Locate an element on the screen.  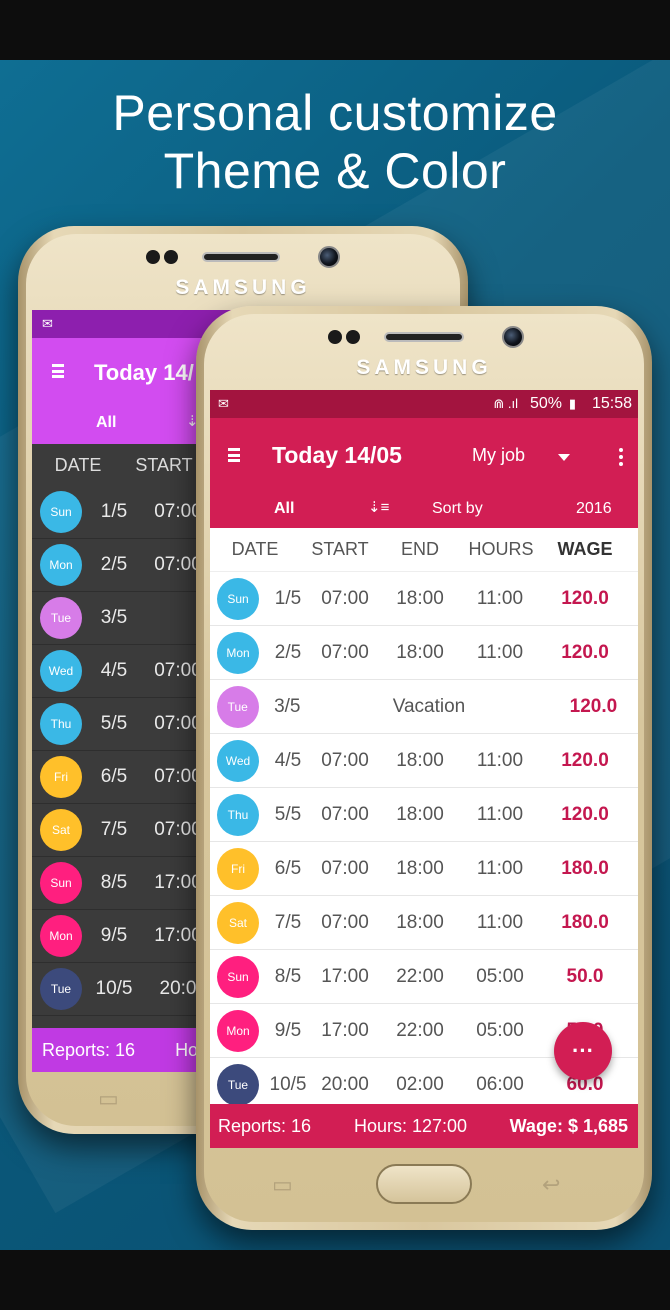
status-bar: ✉ ⋒ .ıl 50% ▮ 15:58 is located at coordinates (424, 404).